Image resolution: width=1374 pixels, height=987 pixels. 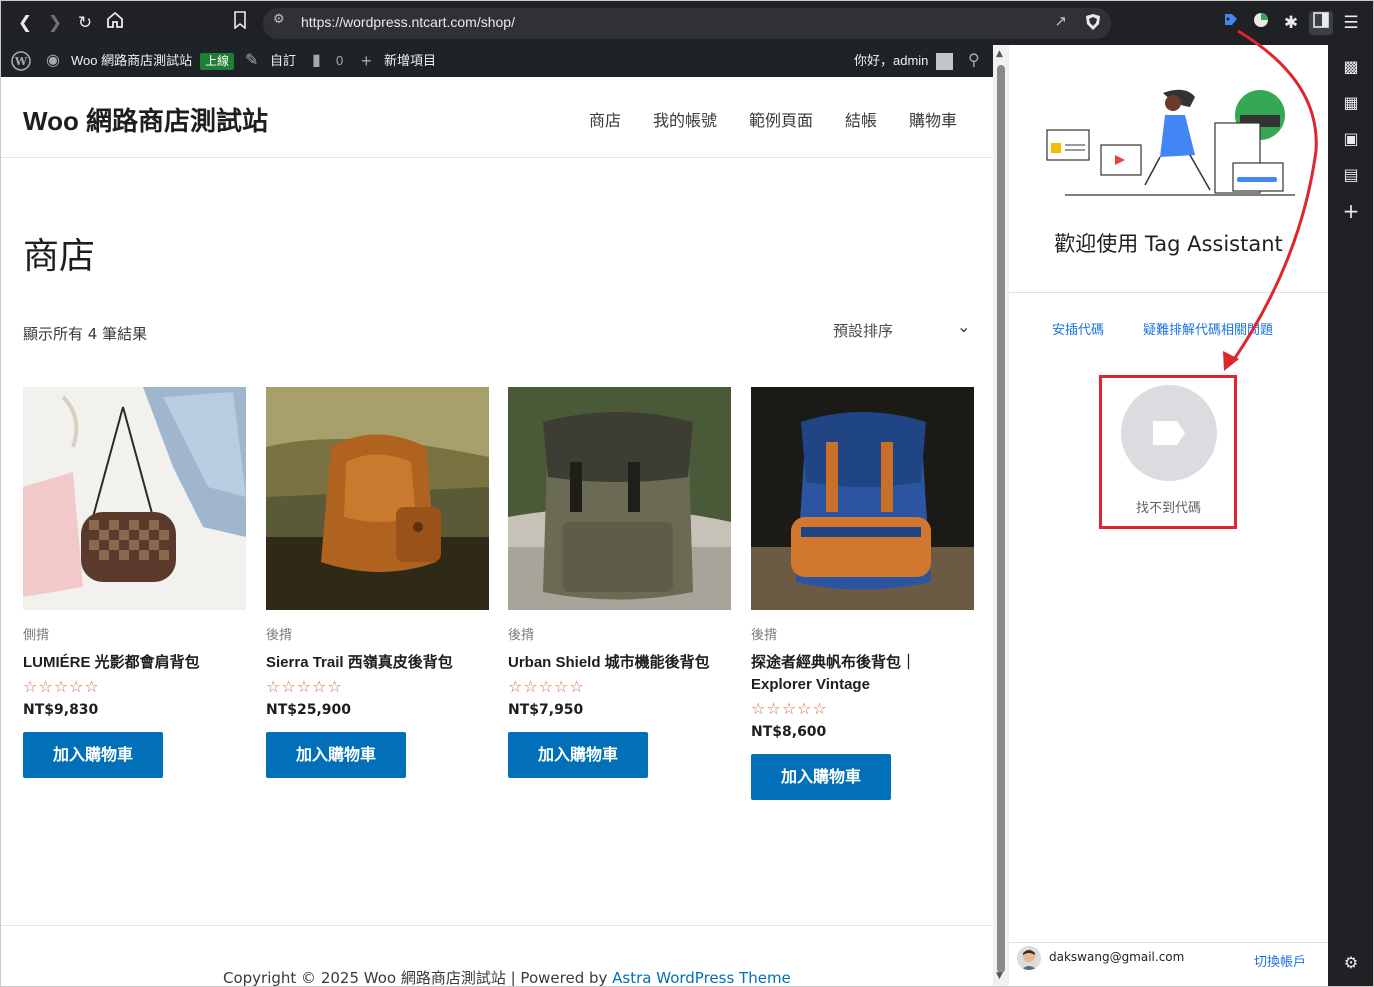 I want to click on settings-gear-icon: ⚙, so click(x=1351, y=963).